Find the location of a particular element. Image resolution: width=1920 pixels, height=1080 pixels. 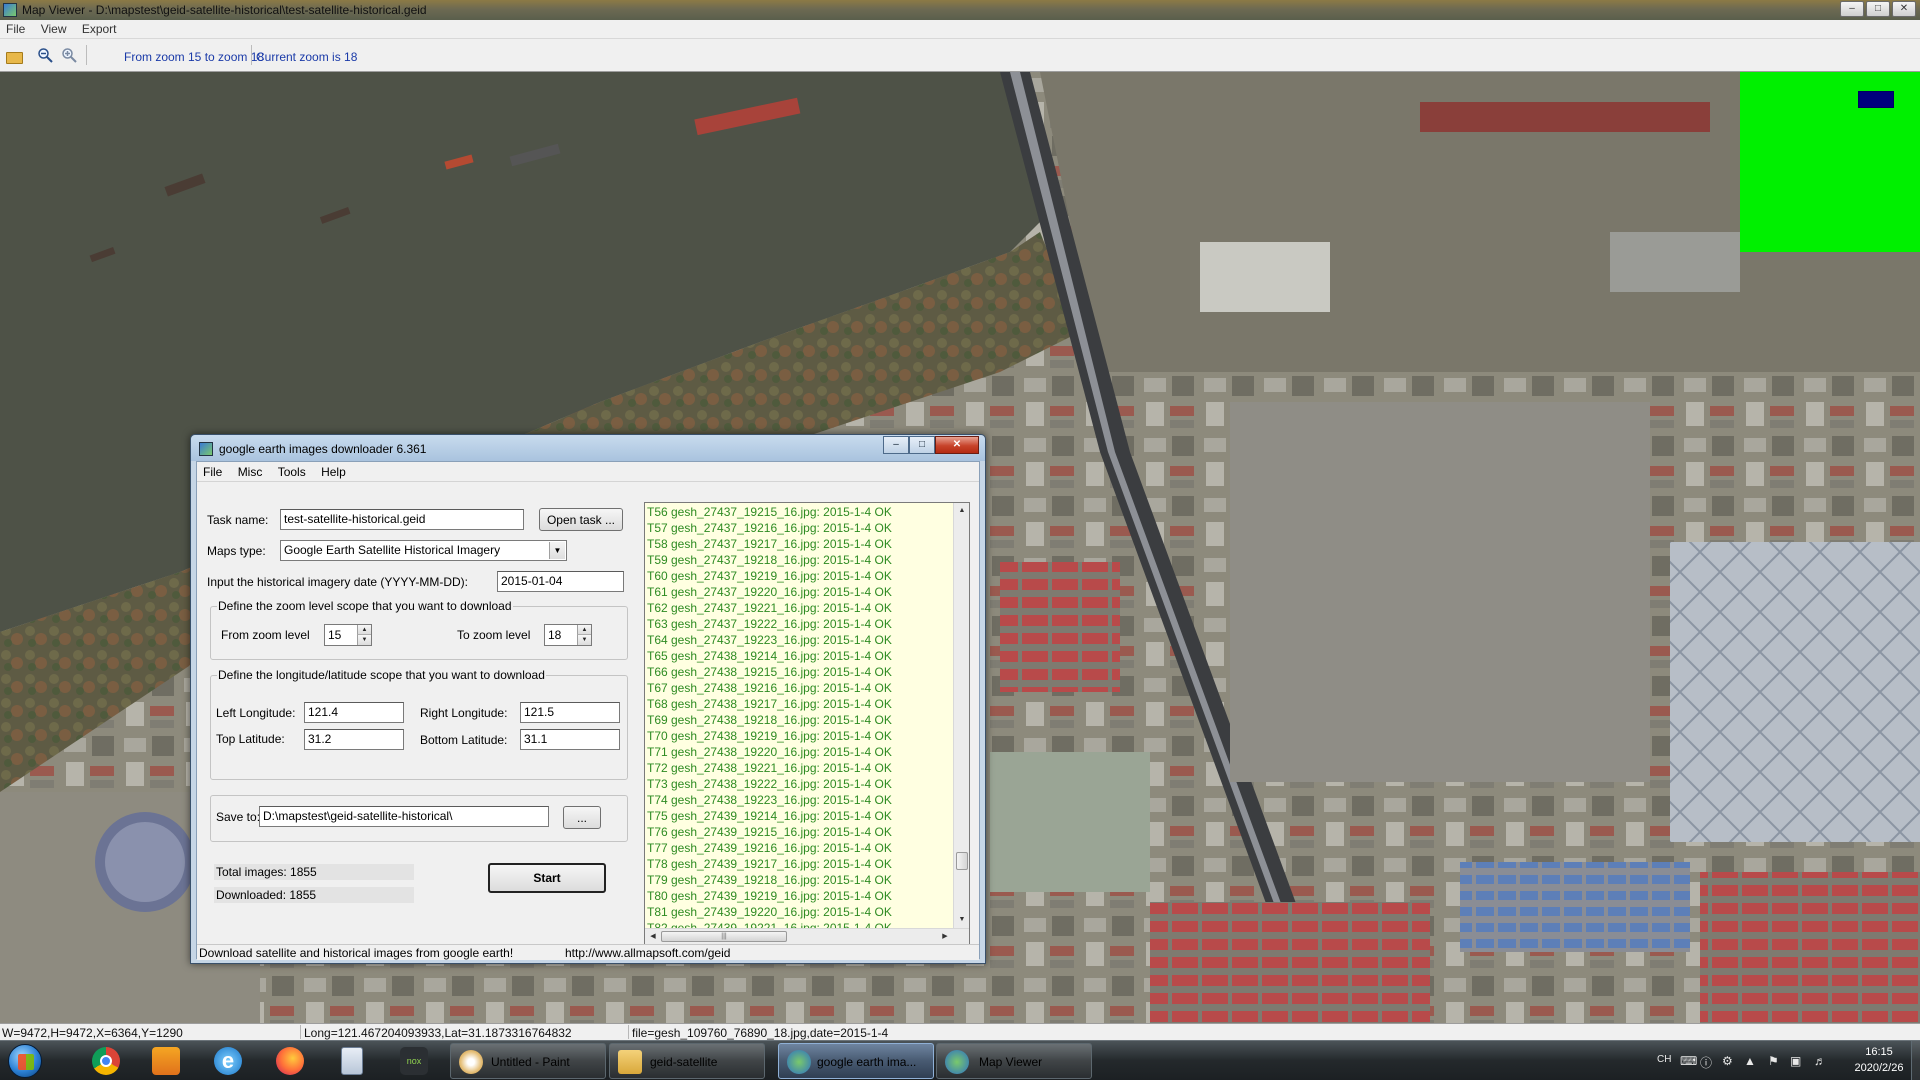

top-latitude-input: 31.2 is located at coordinates (354, 739).